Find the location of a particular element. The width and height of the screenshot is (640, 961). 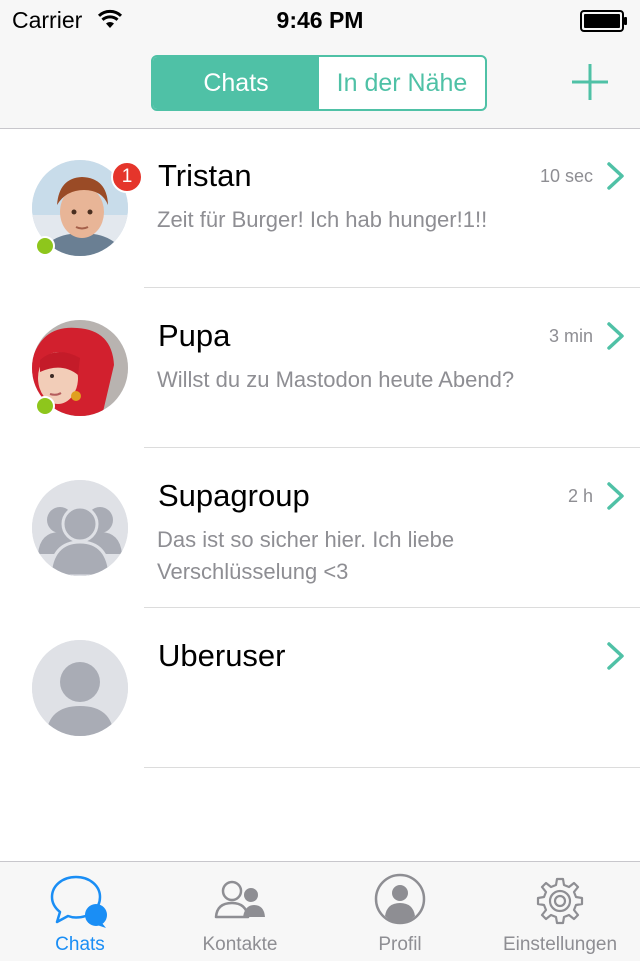

row-divider is located at coordinates (392, 767).